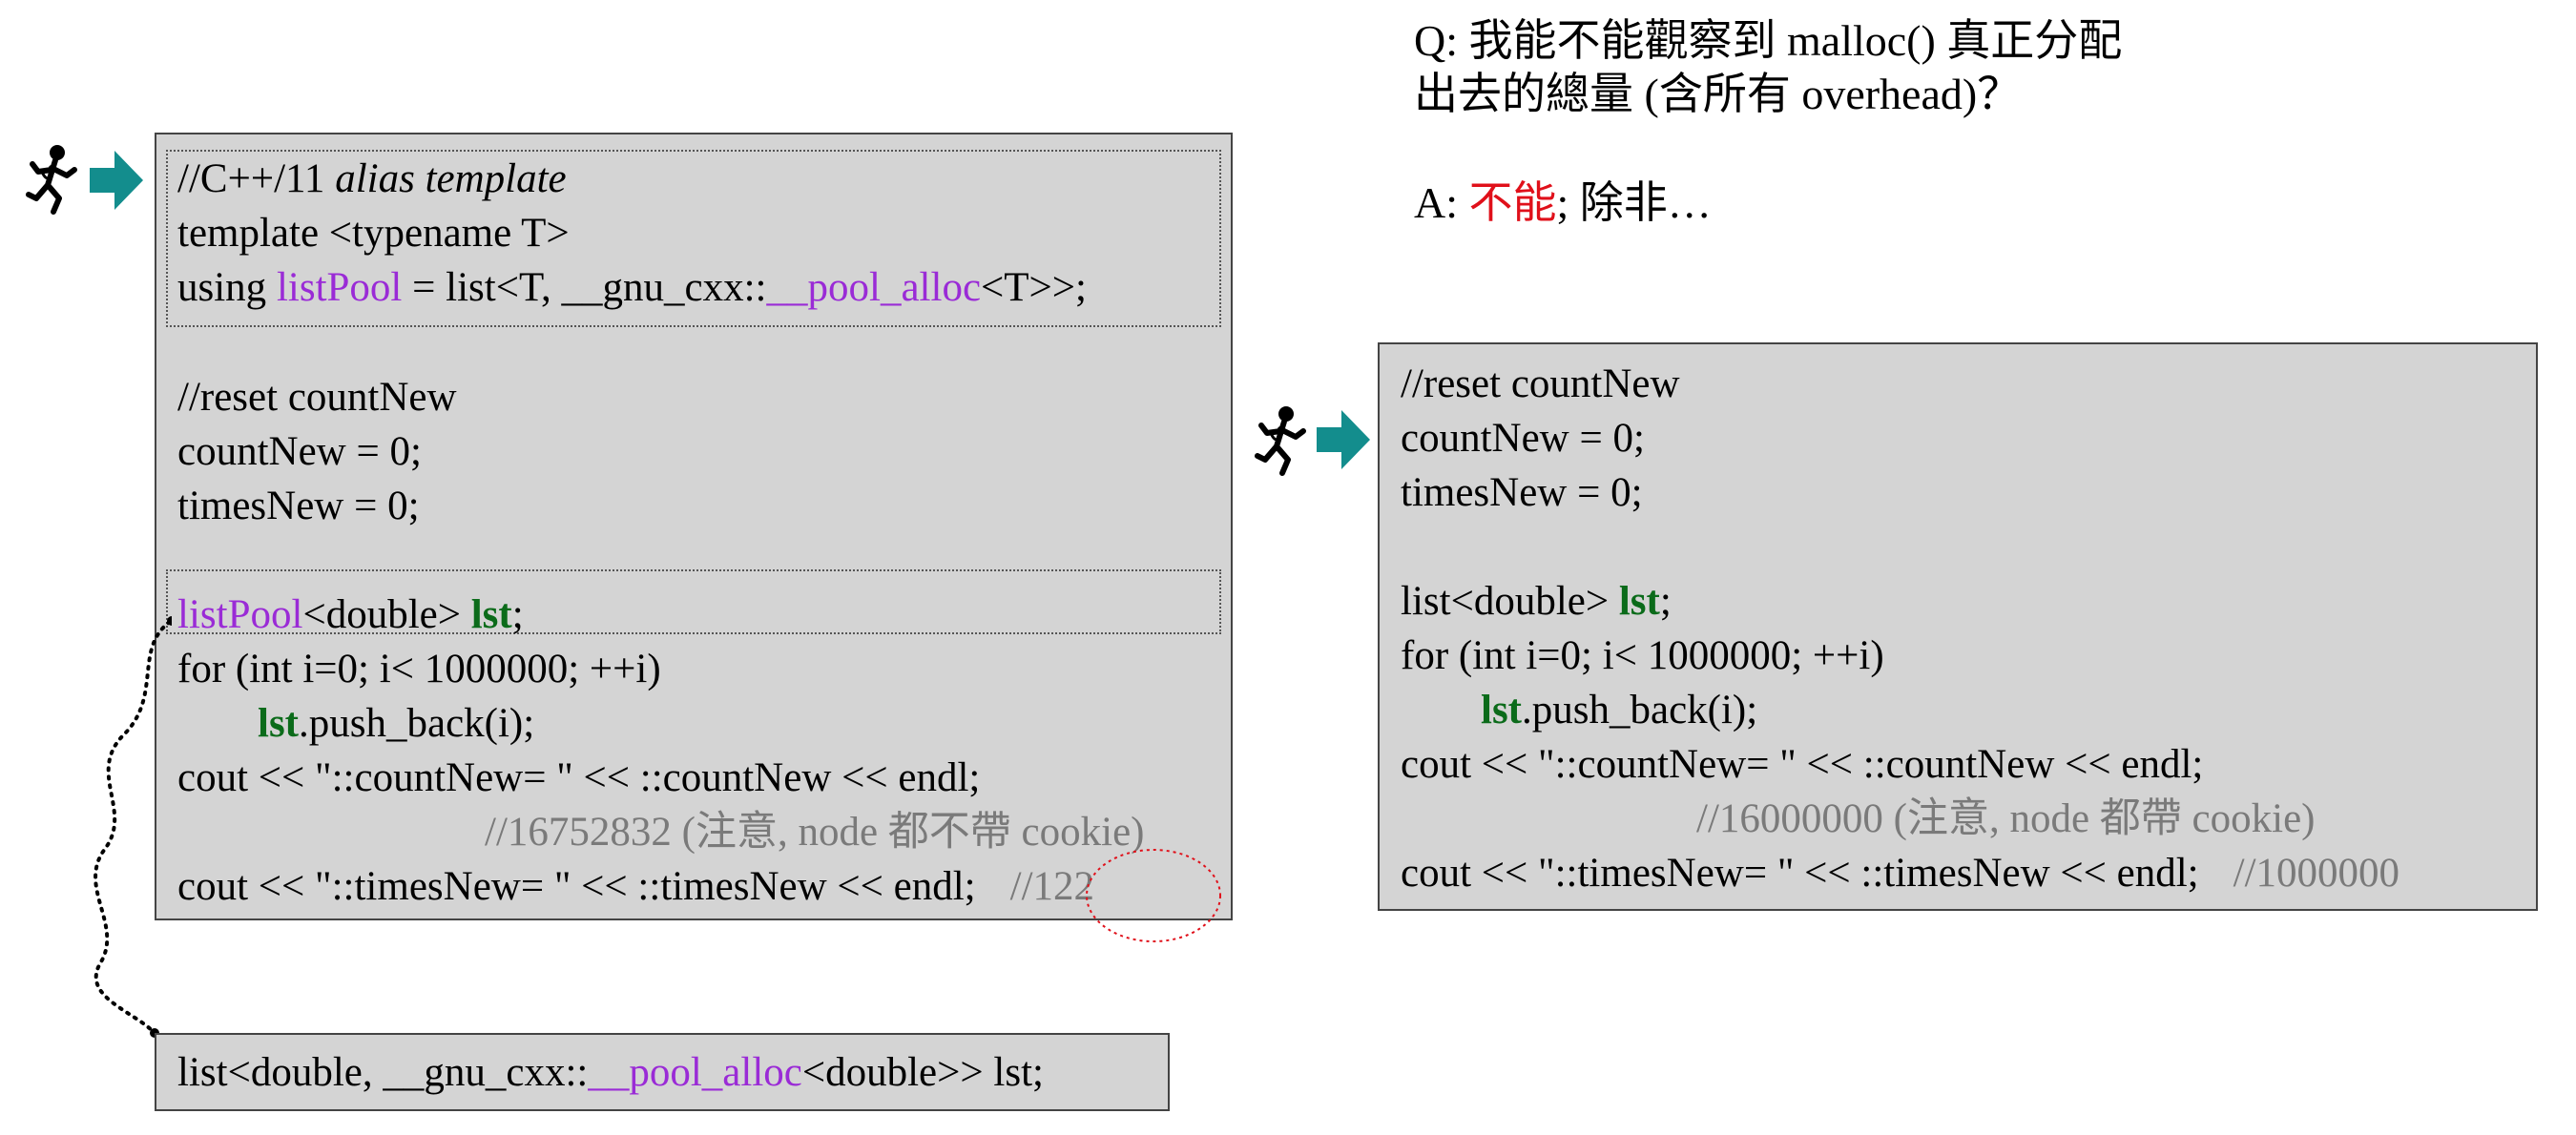  I want to click on dotted-connector, so click(132, 827).